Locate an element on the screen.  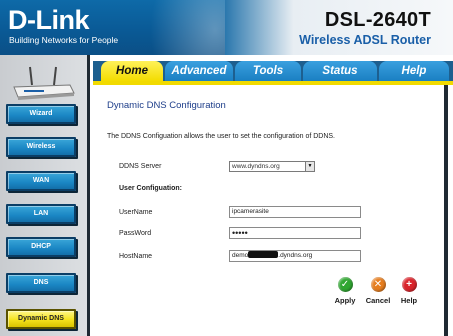
sidebar-item-dynamic-dns: Dynamic DNS is located at coordinates (41, 319).